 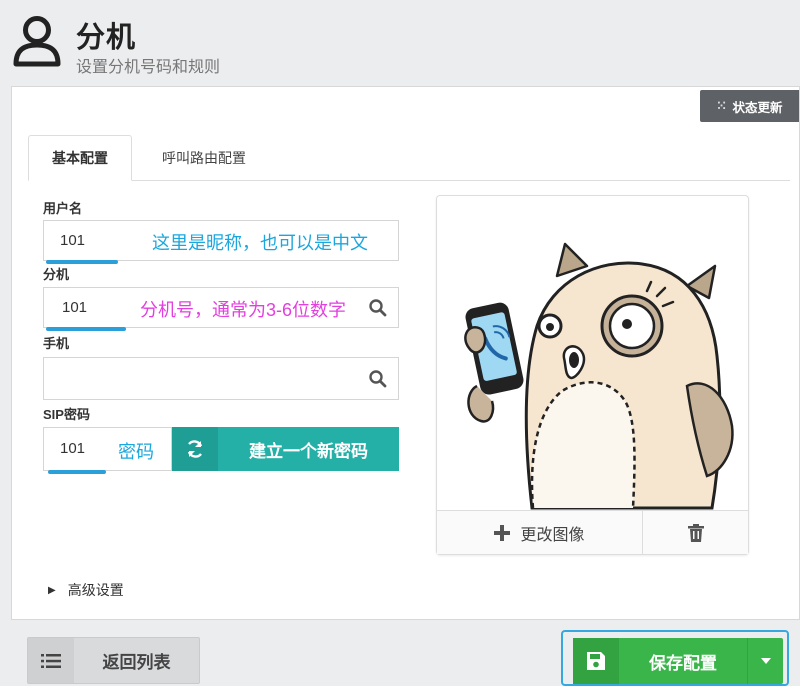 What do you see at coordinates (77, 472) in the screenshot?
I see `sip-password-underline` at bounding box center [77, 472].